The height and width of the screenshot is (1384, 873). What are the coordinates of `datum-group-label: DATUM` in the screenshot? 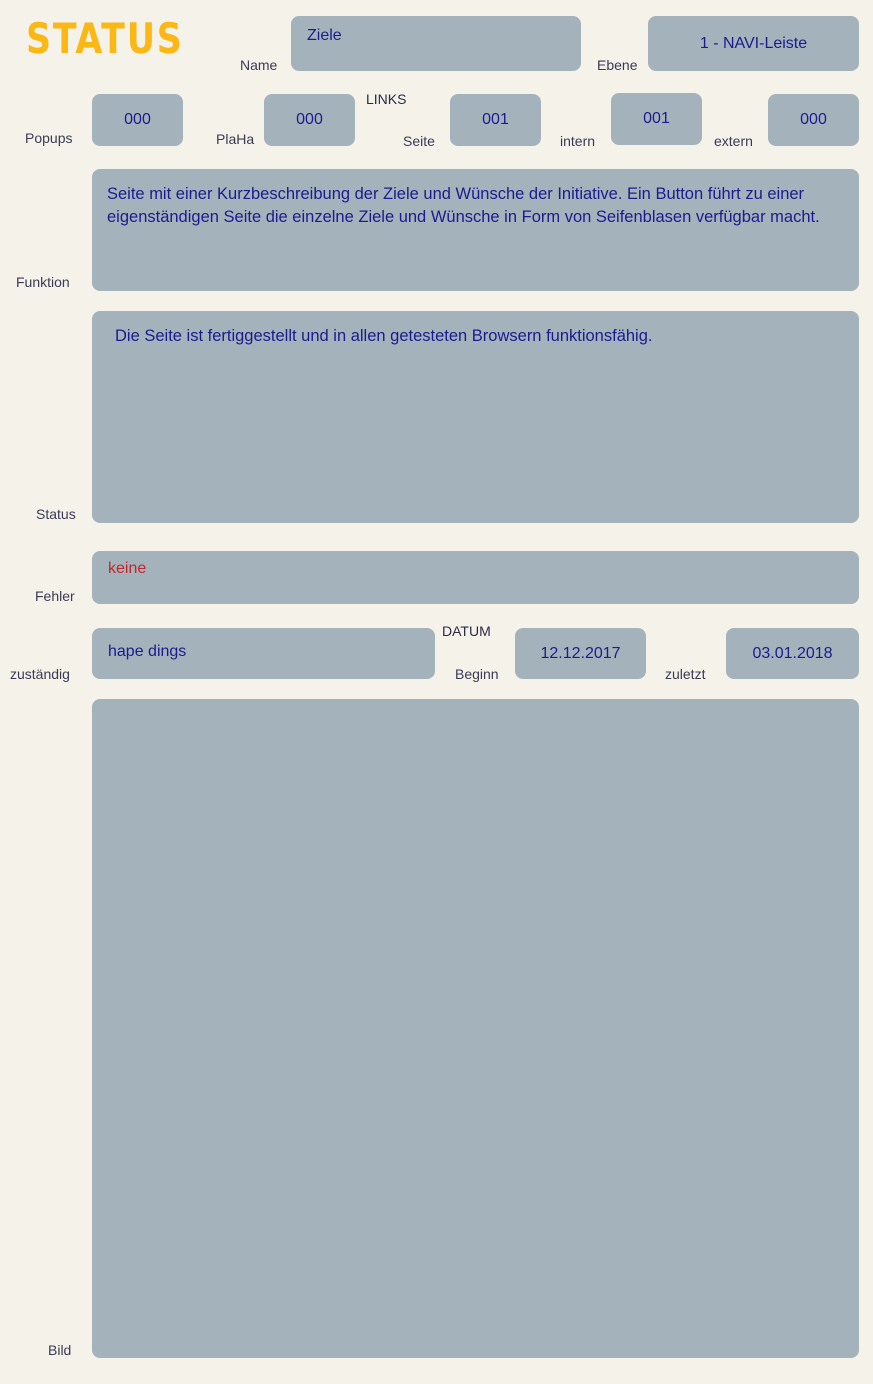 It's located at (466, 631).